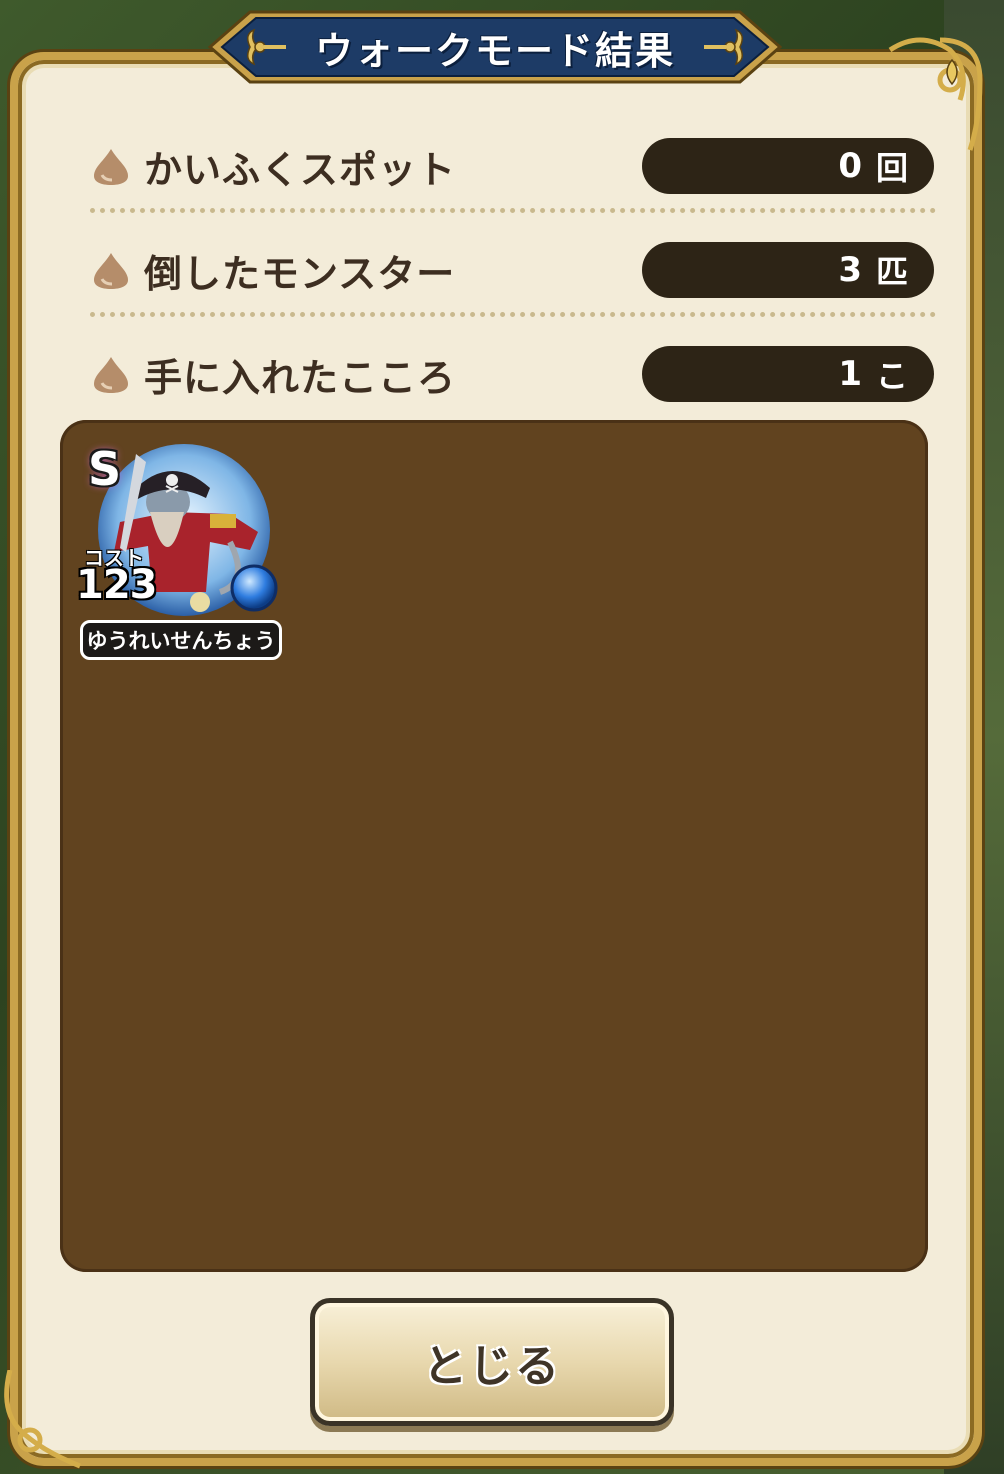 Image resolution: width=1004 pixels, height=1474 pixels. What do you see at coordinates (788, 270) in the screenshot?
I see `row-value-box: 3 匹` at bounding box center [788, 270].